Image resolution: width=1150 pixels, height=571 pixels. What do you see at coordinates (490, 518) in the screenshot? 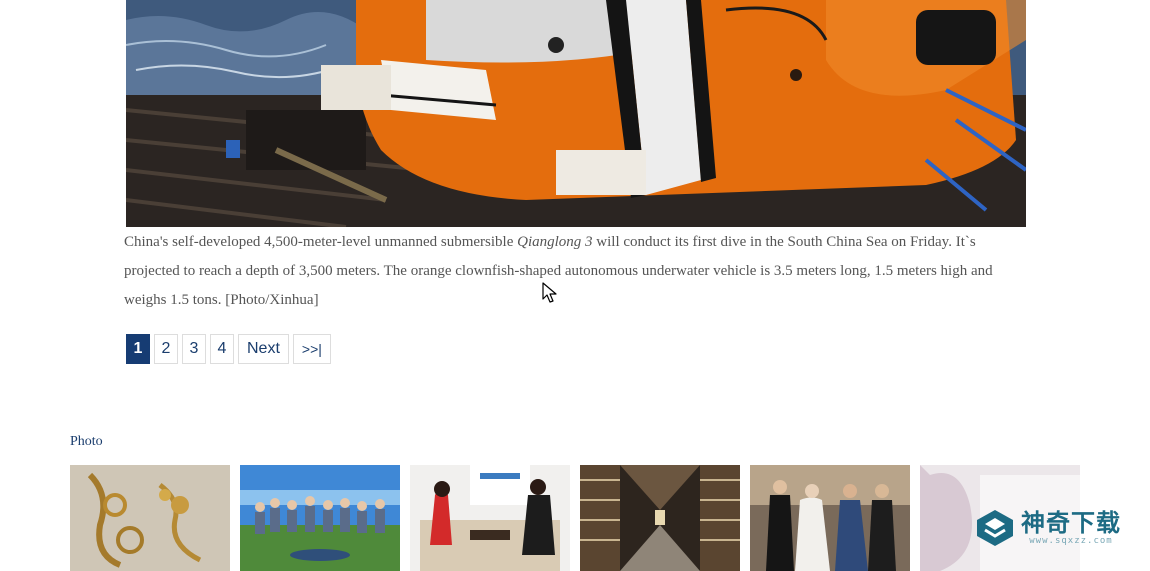
I see `thumbnail-interview` at bounding box center [490, 518].